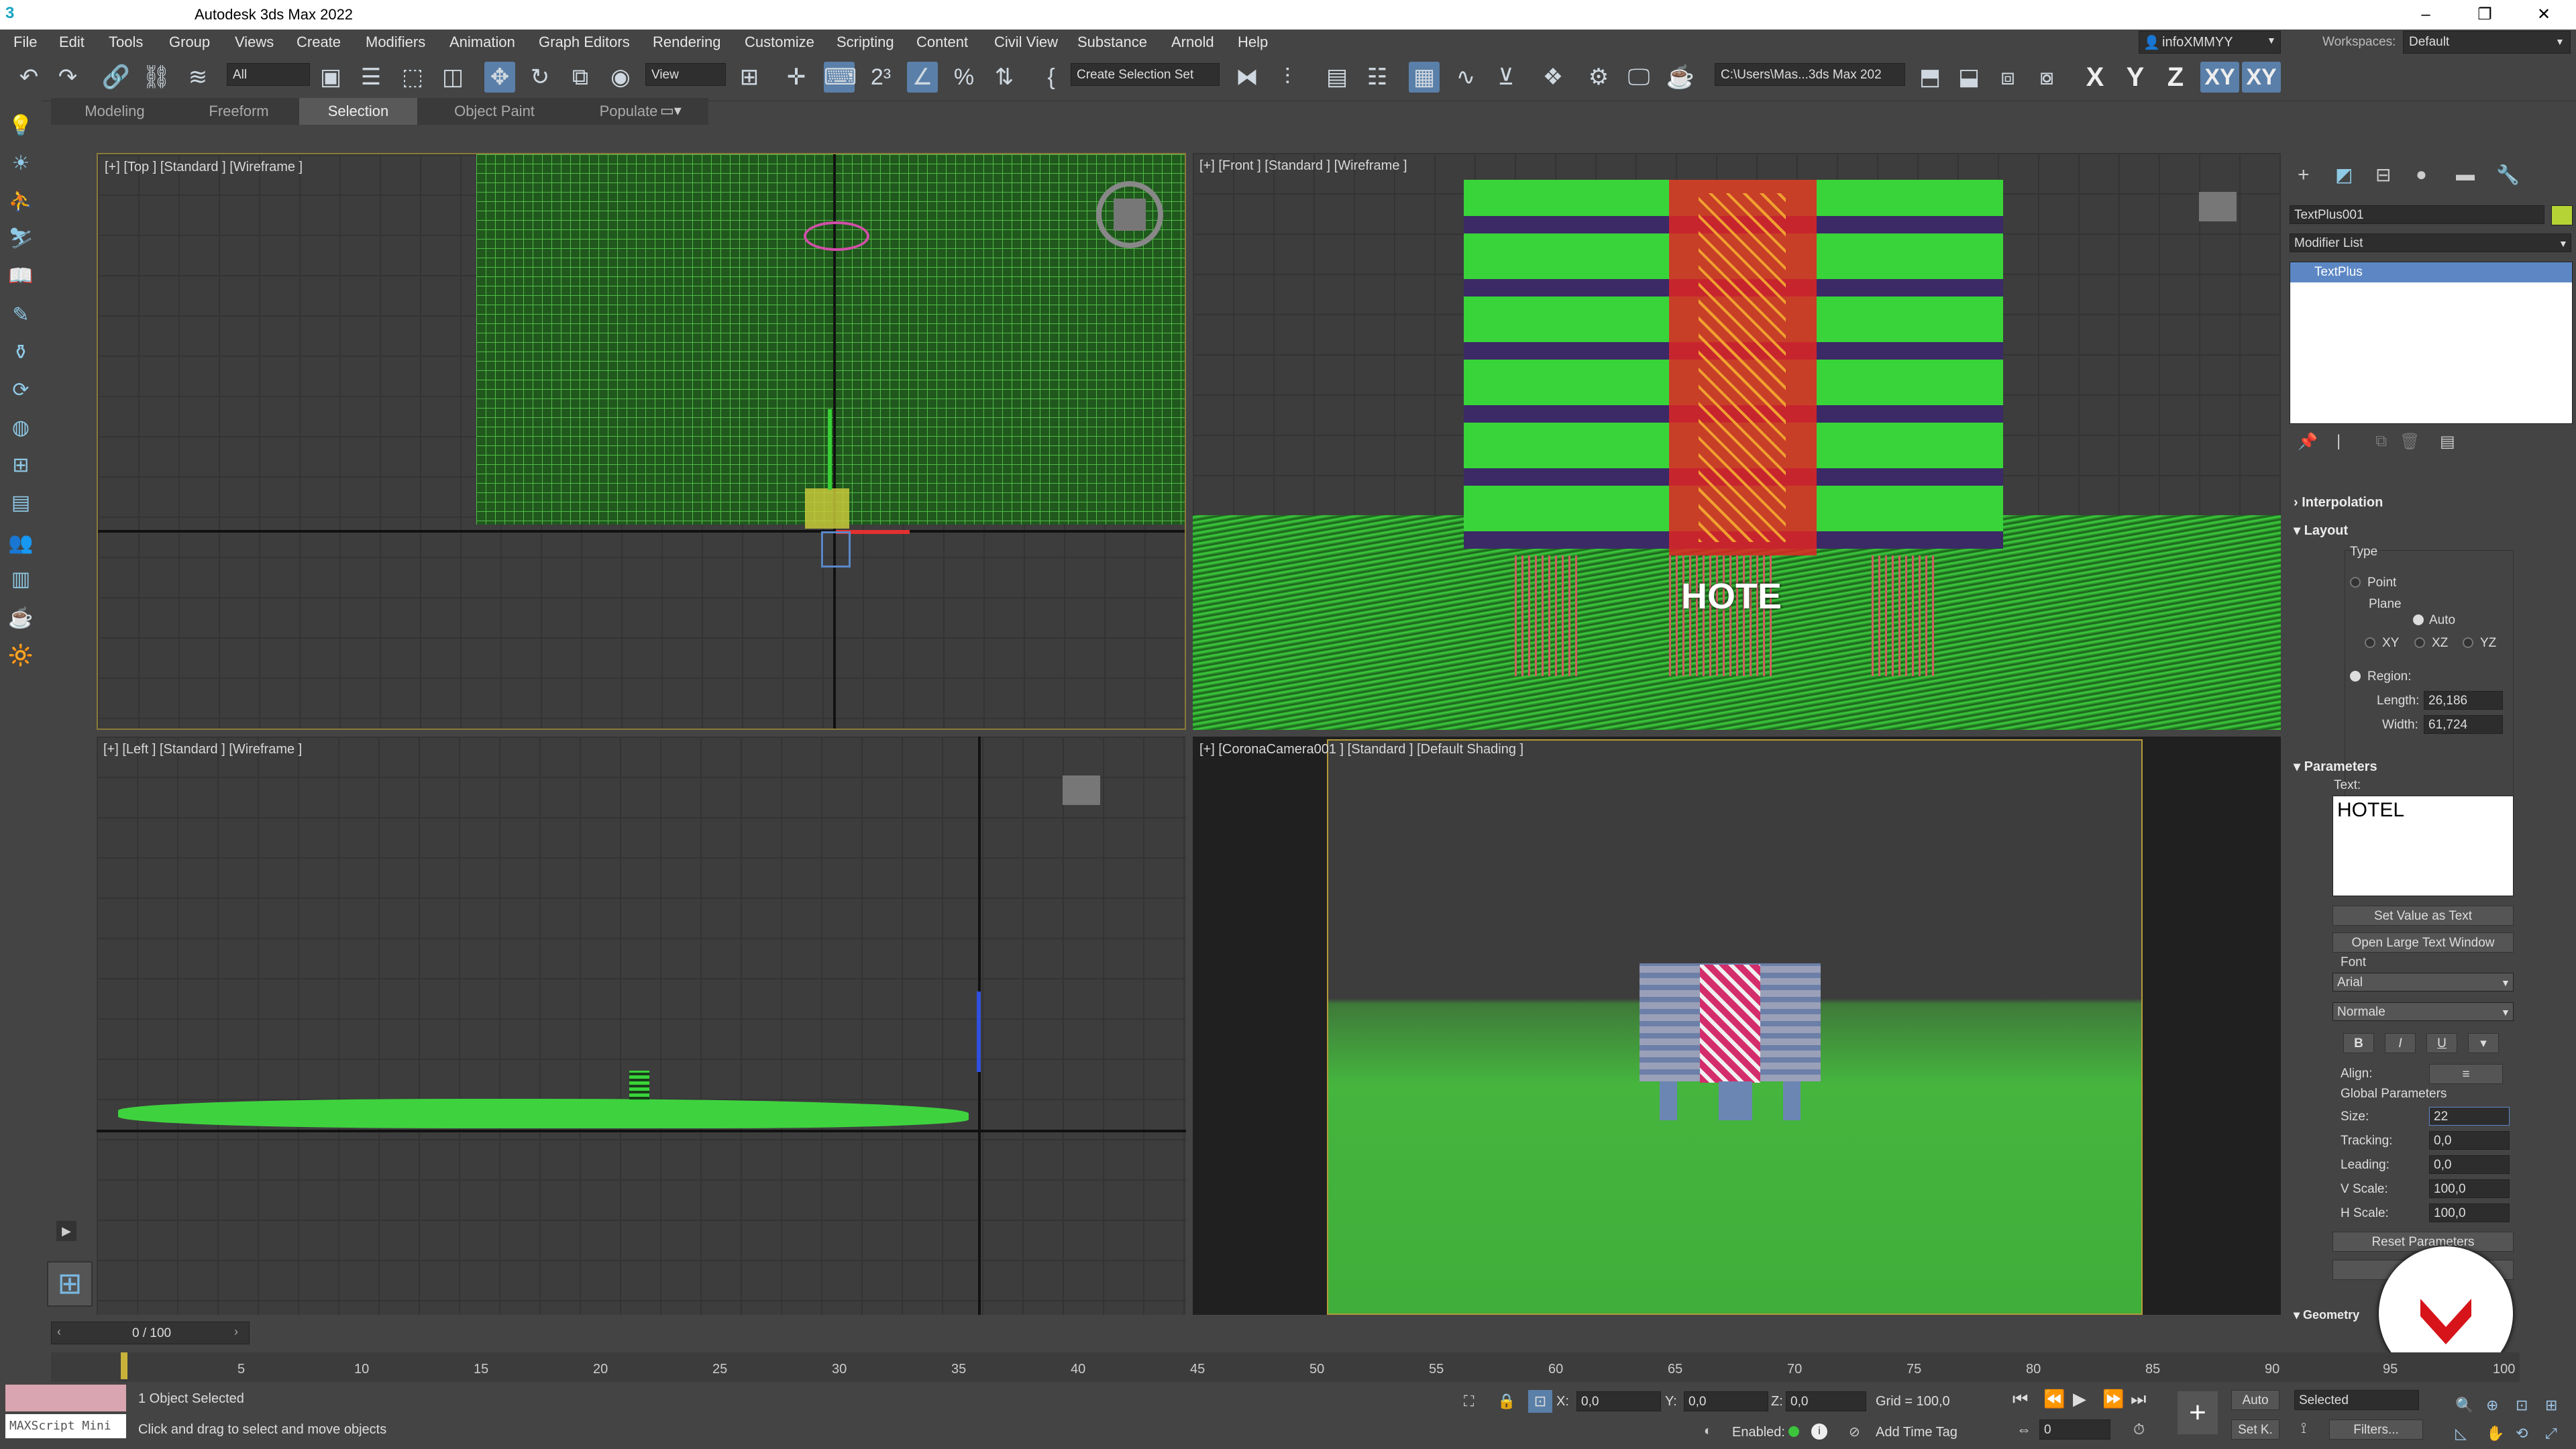 The image size is (2576, 1449). Describe the element at coordinates (2447, 441) in the screenshot. I see `configure-modifier-sets-icon: ▤` at that location.